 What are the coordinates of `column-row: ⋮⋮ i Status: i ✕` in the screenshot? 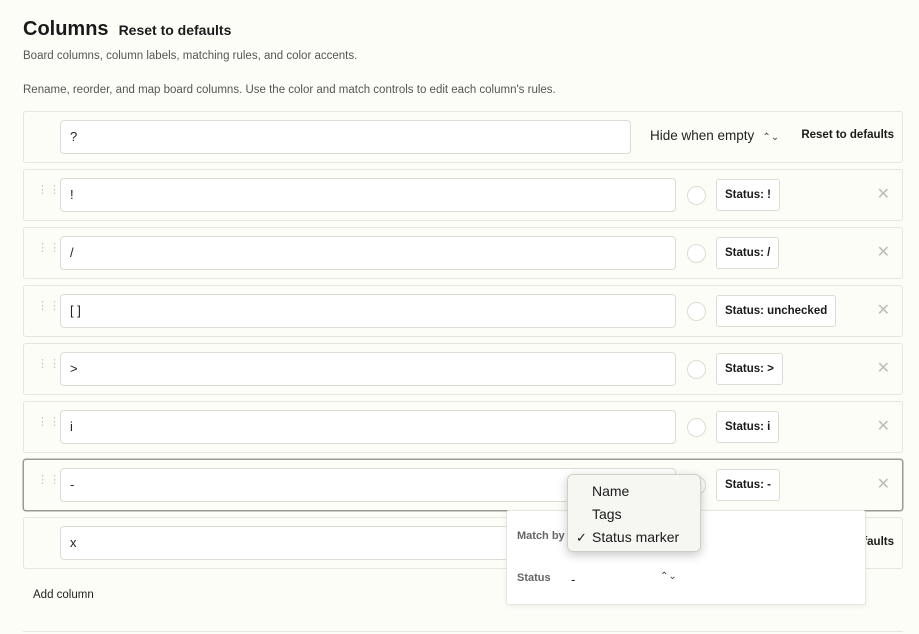 It's located at (463, 427).